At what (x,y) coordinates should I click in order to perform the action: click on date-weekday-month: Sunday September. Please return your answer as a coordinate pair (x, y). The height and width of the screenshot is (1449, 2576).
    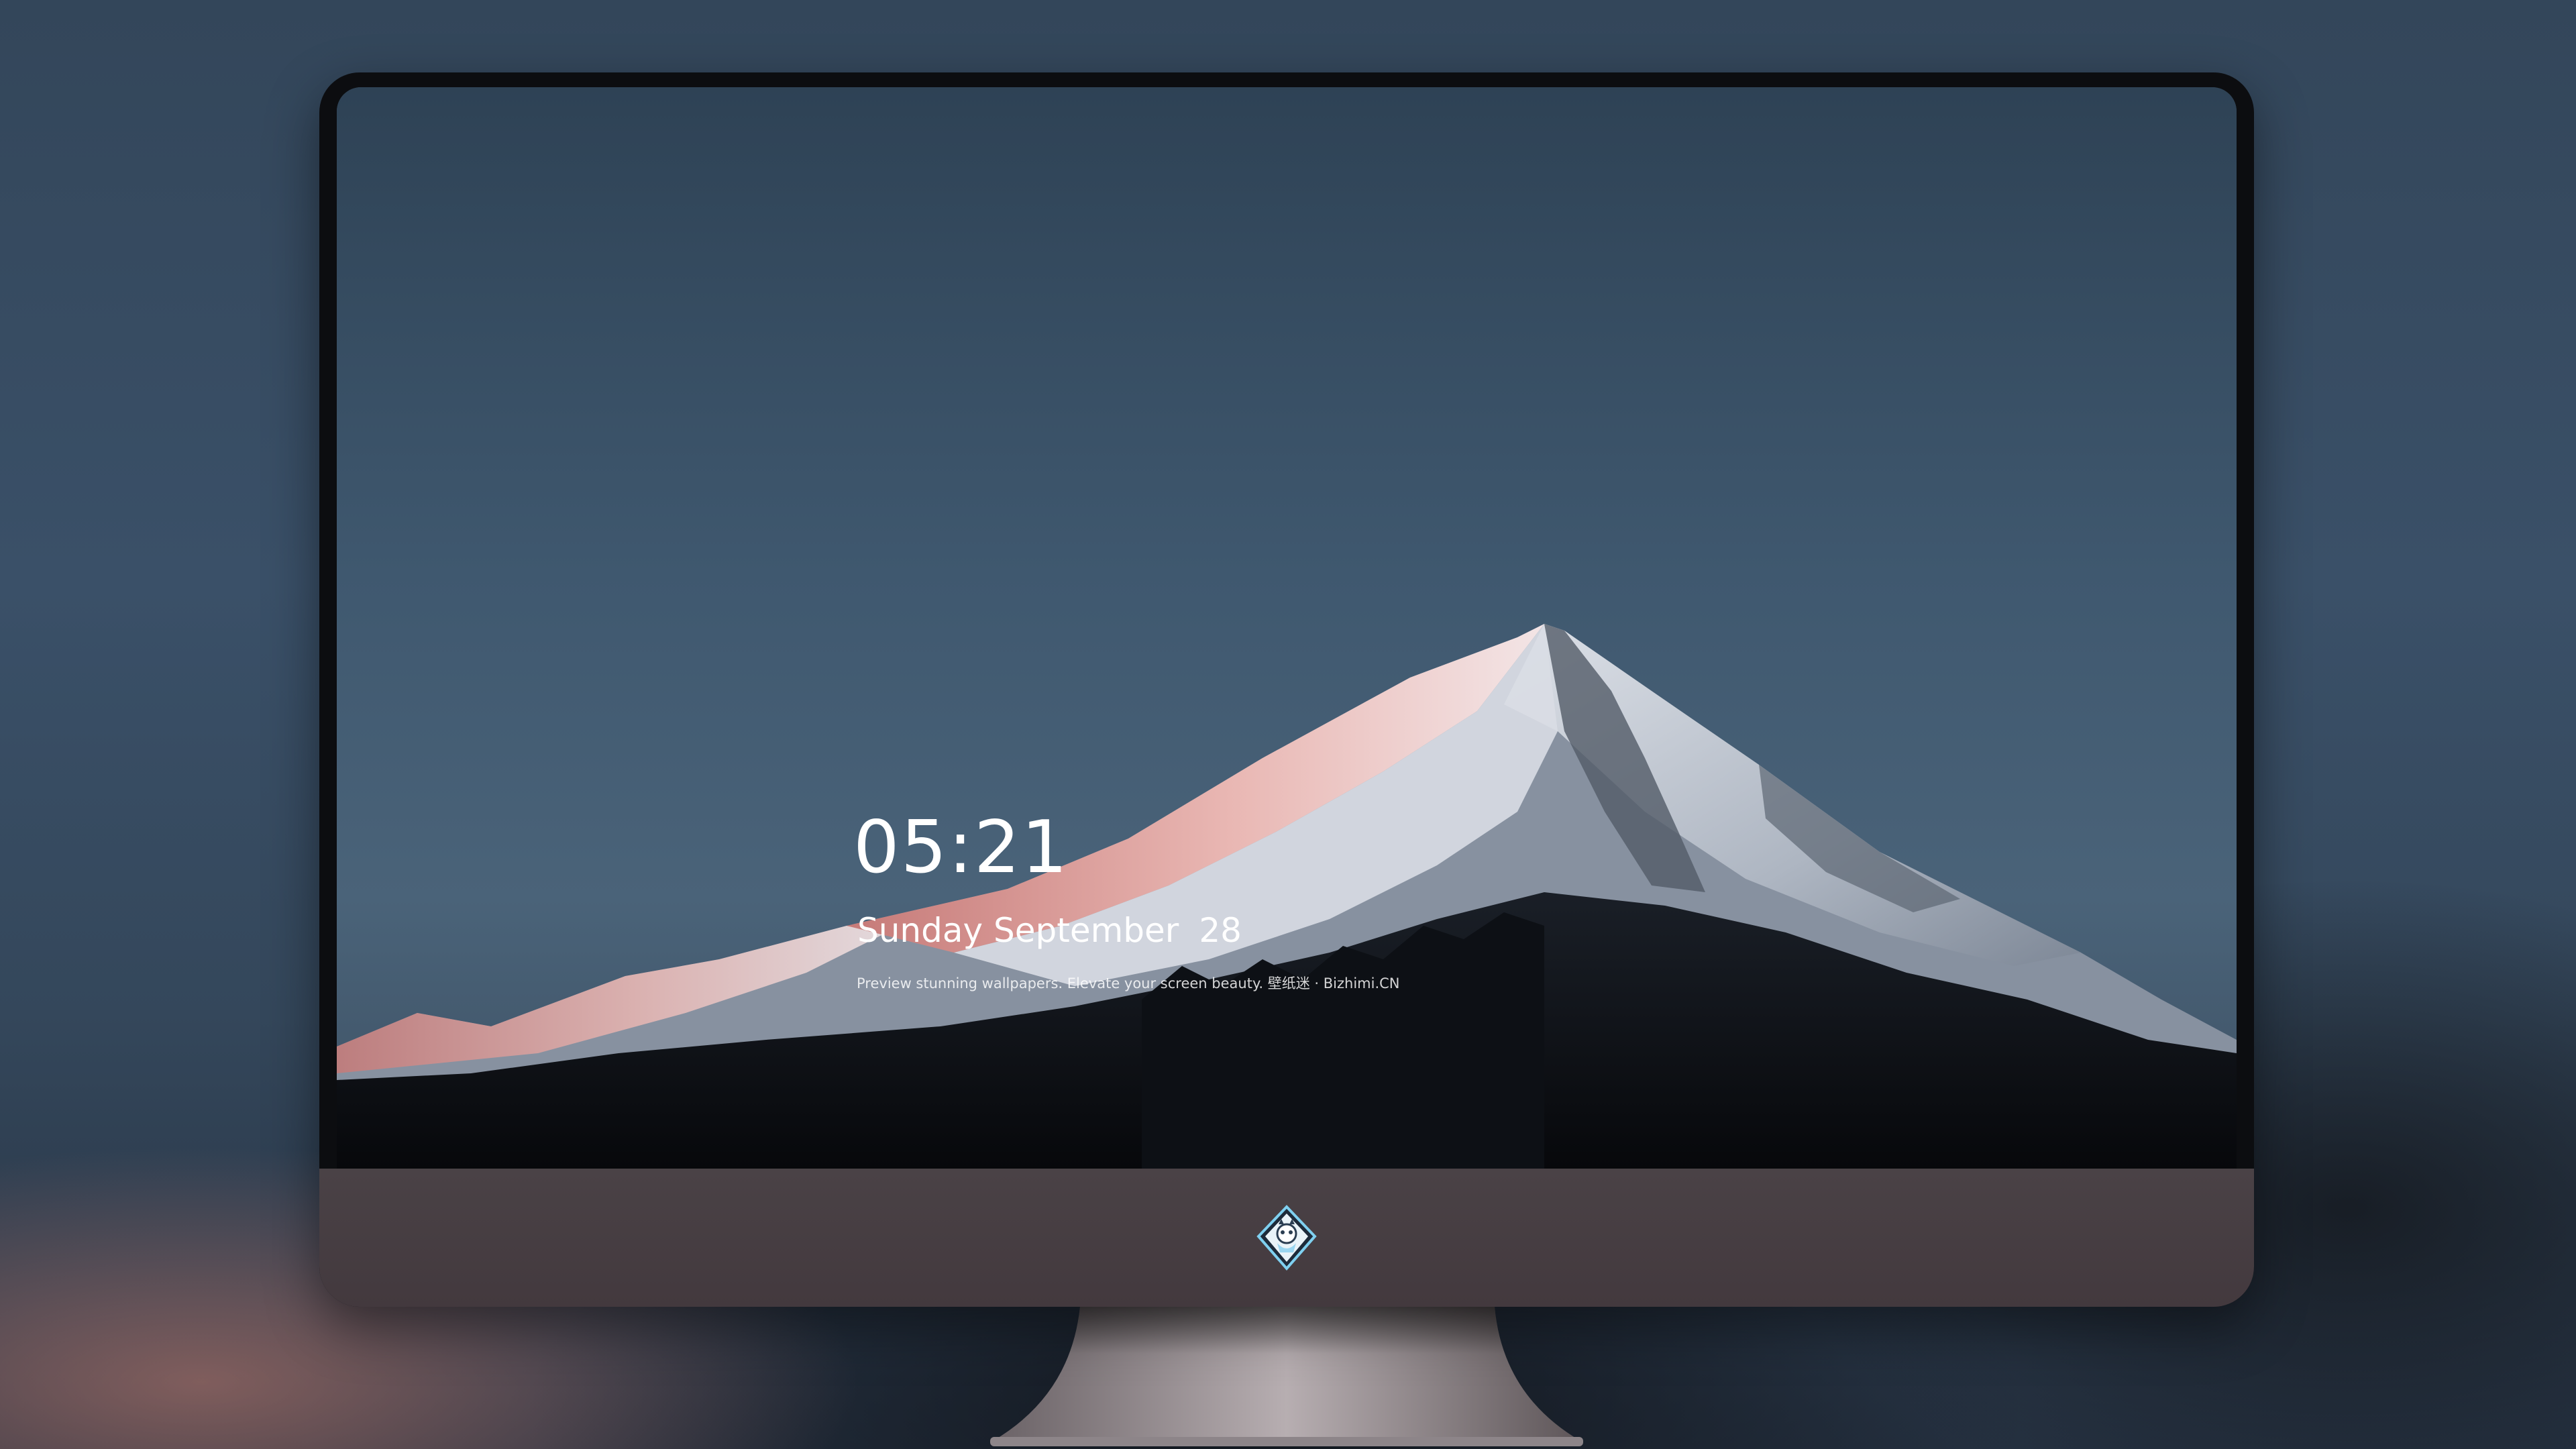
    Looking at the image, I should click on (1018, 930).